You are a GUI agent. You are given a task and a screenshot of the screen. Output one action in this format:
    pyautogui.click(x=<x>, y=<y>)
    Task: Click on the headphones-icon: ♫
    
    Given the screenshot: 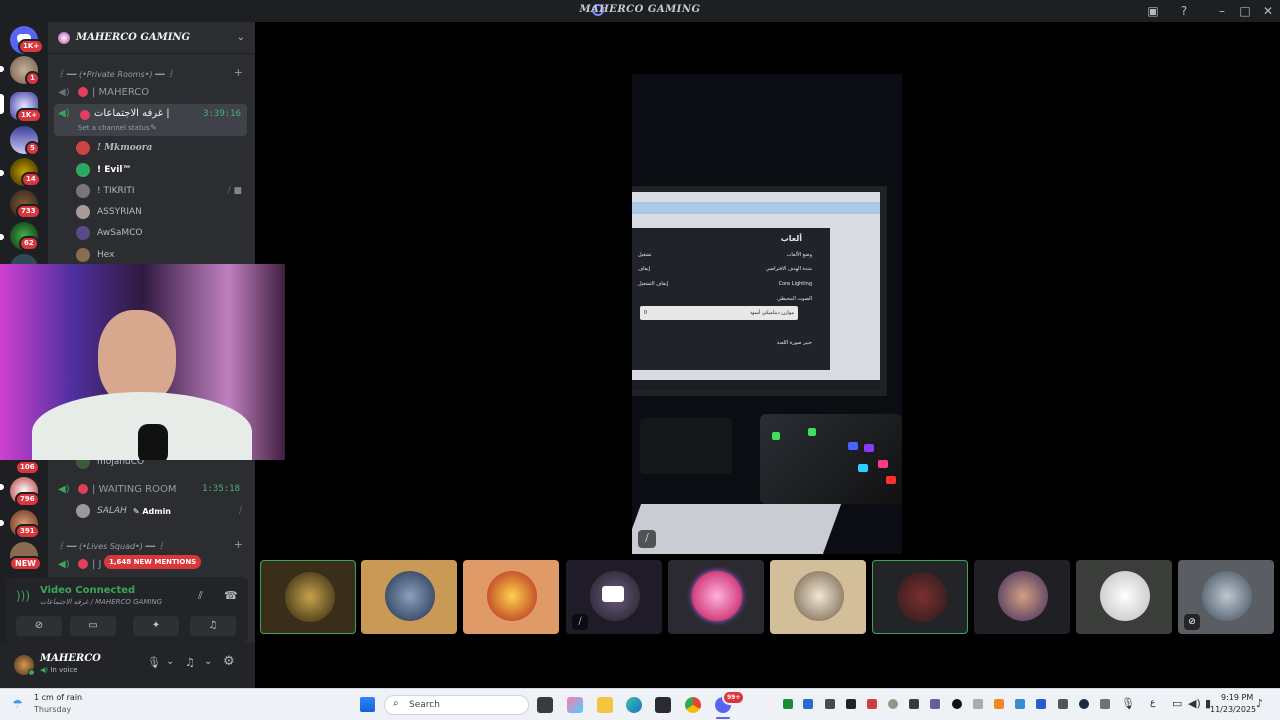 What is the action you would take?
    pyautogui.click(x=190, y=662)
    